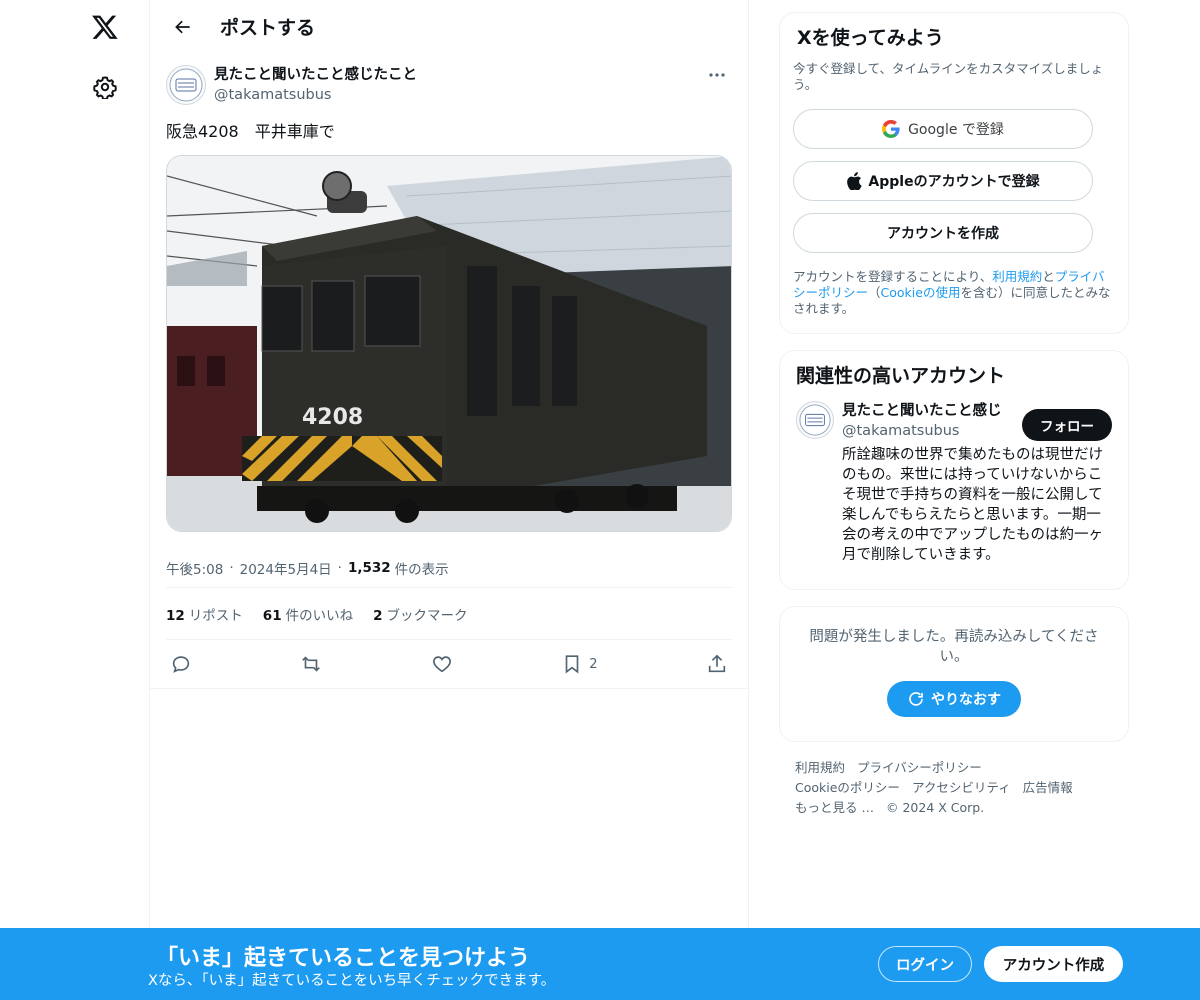 The width and height of the screenshot is (1200, 1000). I want to click on retry-button: やりなおす, so click(954, 699).